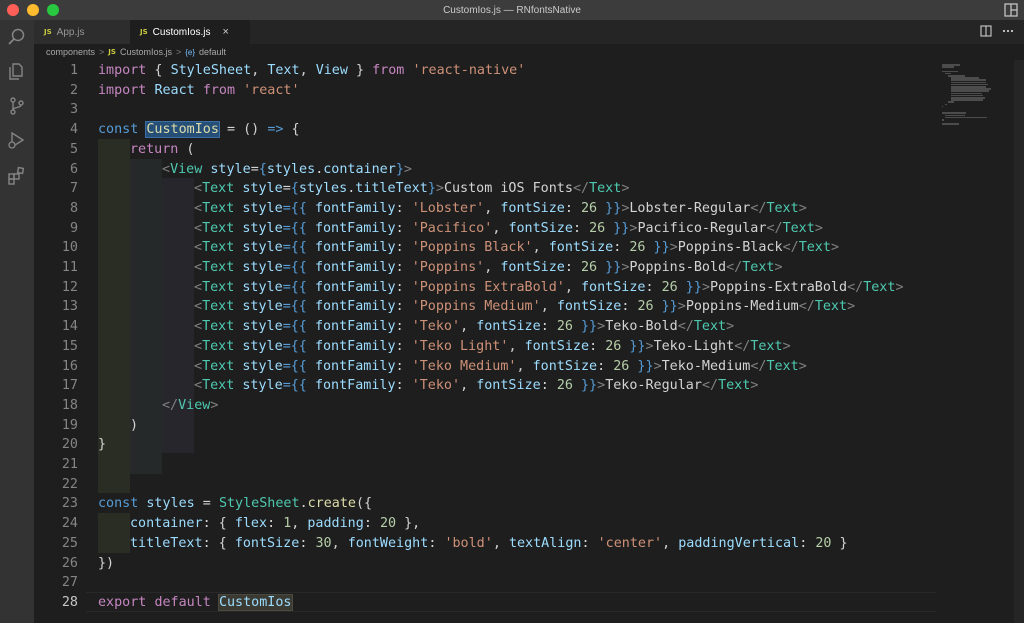 The height and width of the screenshot is (623, 1024). What do you see at coordinates (486, 150) in the screenshot?
I see `code-line: 5 return (` at bounding box center [486, 150].